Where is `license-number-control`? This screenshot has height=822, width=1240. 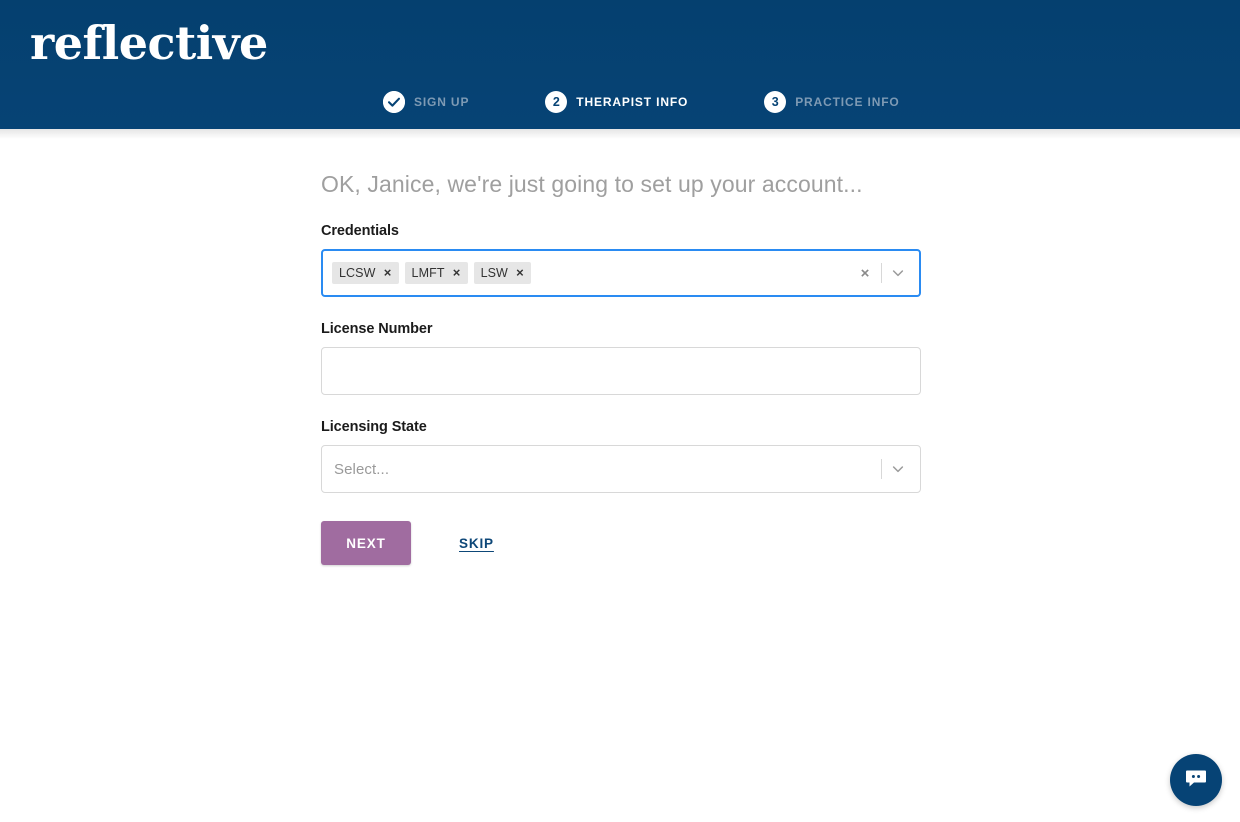 license-number-control is located at coordinates (621, 371).